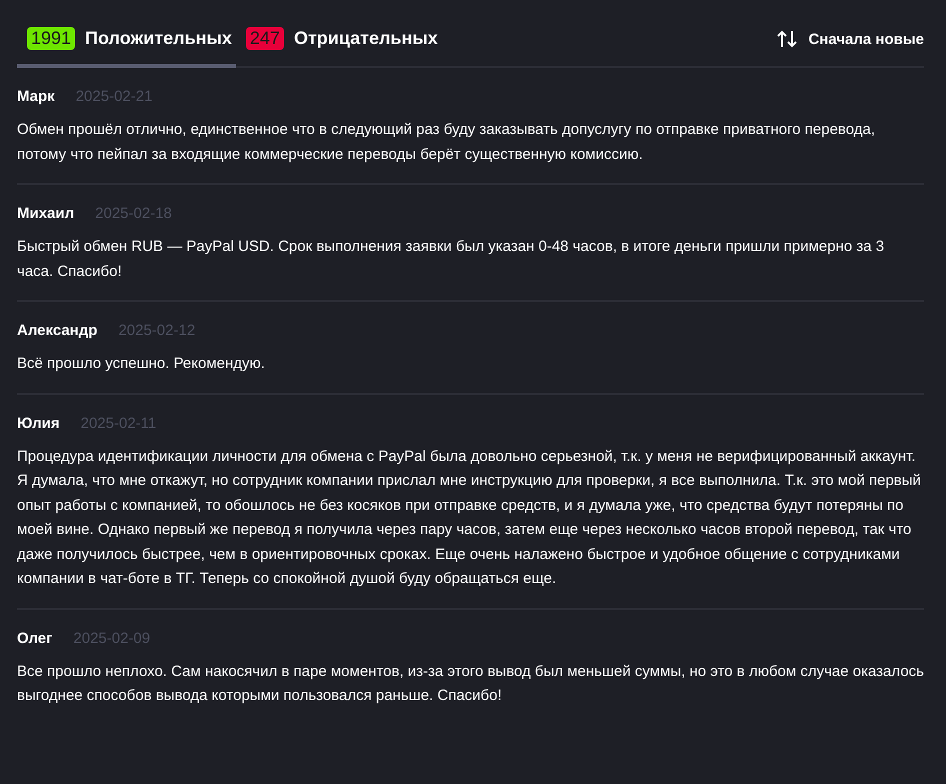  What do you see at coordinates (446, 142) in the screenshot?
I see `review-text: Обмен прошёл отлично, единственное что в следующий раз буду заказывать допуслугу по отправке приватного перевода, потому что пейпал за входящие коммерческие переводы берёт существенную комиссию.` at bounding box center [446, 142].